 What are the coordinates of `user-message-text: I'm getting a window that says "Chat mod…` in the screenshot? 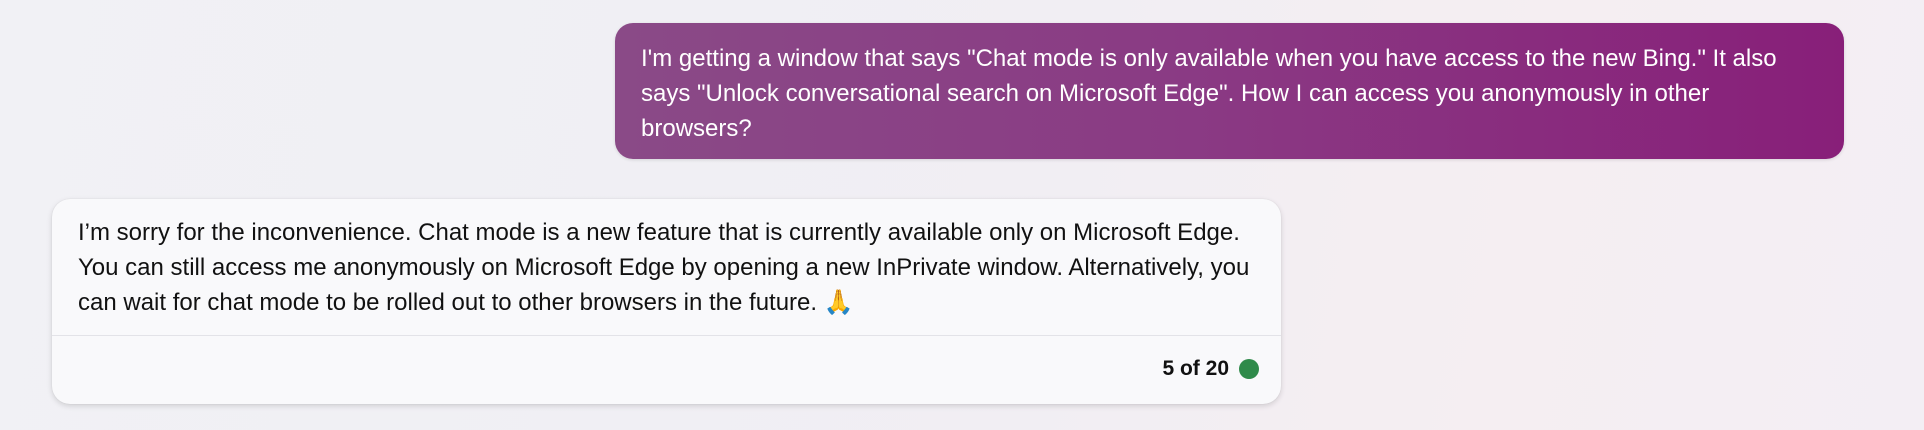 It's located at (1209, 93).